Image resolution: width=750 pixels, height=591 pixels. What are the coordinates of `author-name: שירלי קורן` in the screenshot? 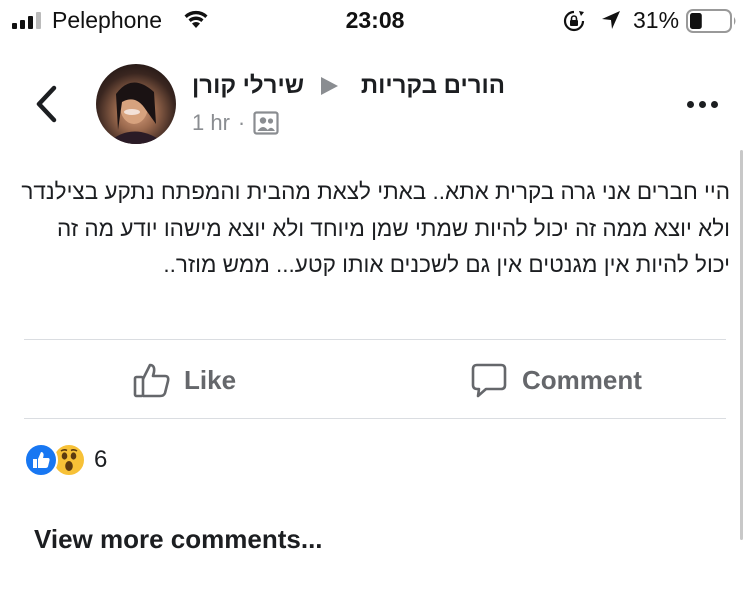 It's located at (252, 86).